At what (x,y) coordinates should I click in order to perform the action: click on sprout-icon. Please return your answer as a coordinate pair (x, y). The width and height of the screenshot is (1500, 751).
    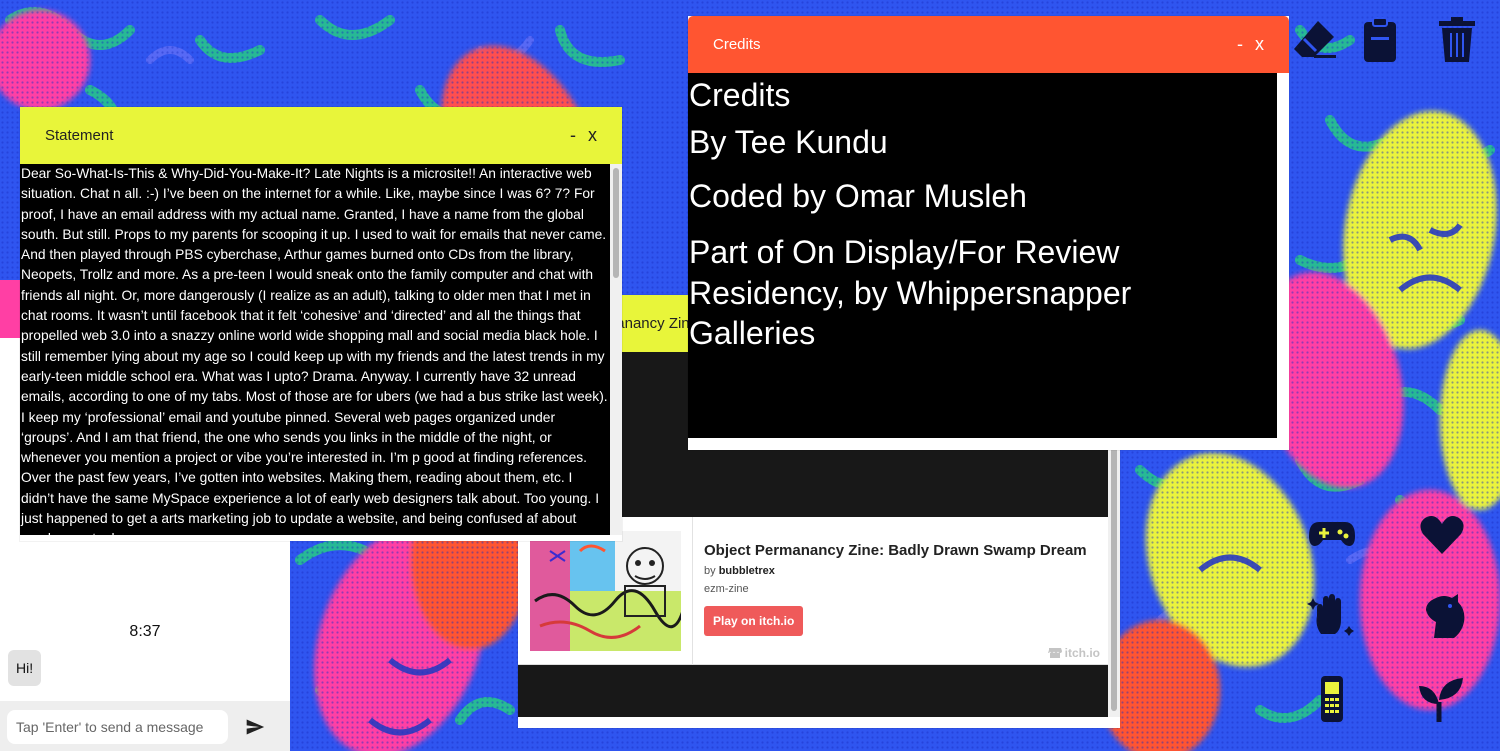
    Looking at the image, I should click on (1442, 699).